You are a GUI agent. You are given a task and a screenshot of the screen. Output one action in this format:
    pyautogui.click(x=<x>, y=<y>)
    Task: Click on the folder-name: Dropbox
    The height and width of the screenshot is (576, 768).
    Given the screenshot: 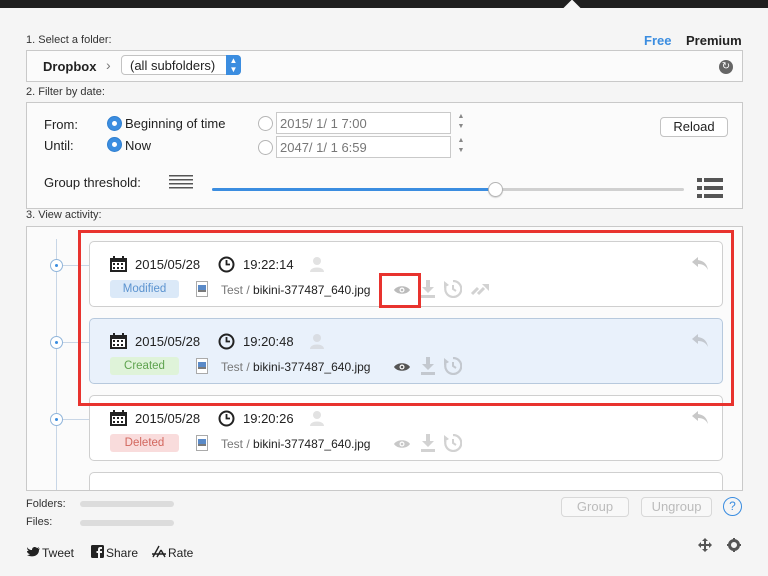 What is the action you would take?
    pyautogui.click(x=69, y=66)
    